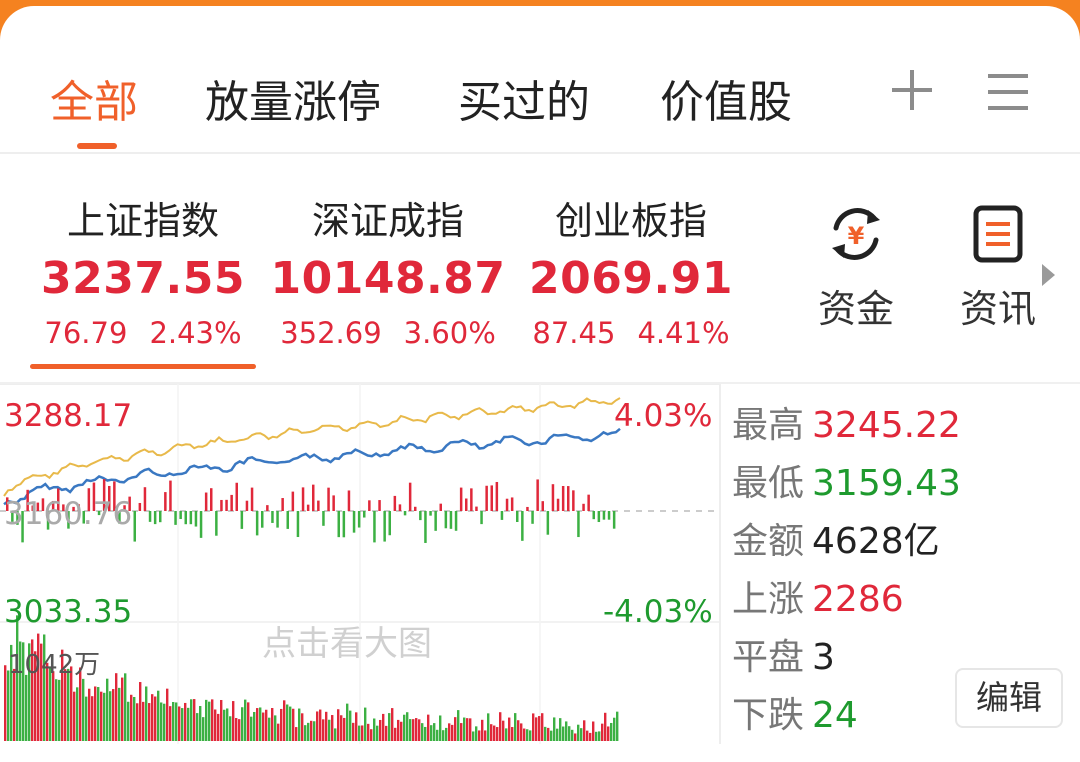 The image size is (1080, 762). What do you see at coordinates (998, 268) in the screenshot?
I see `news-button: 资讯` at bounding box center [998, 268].